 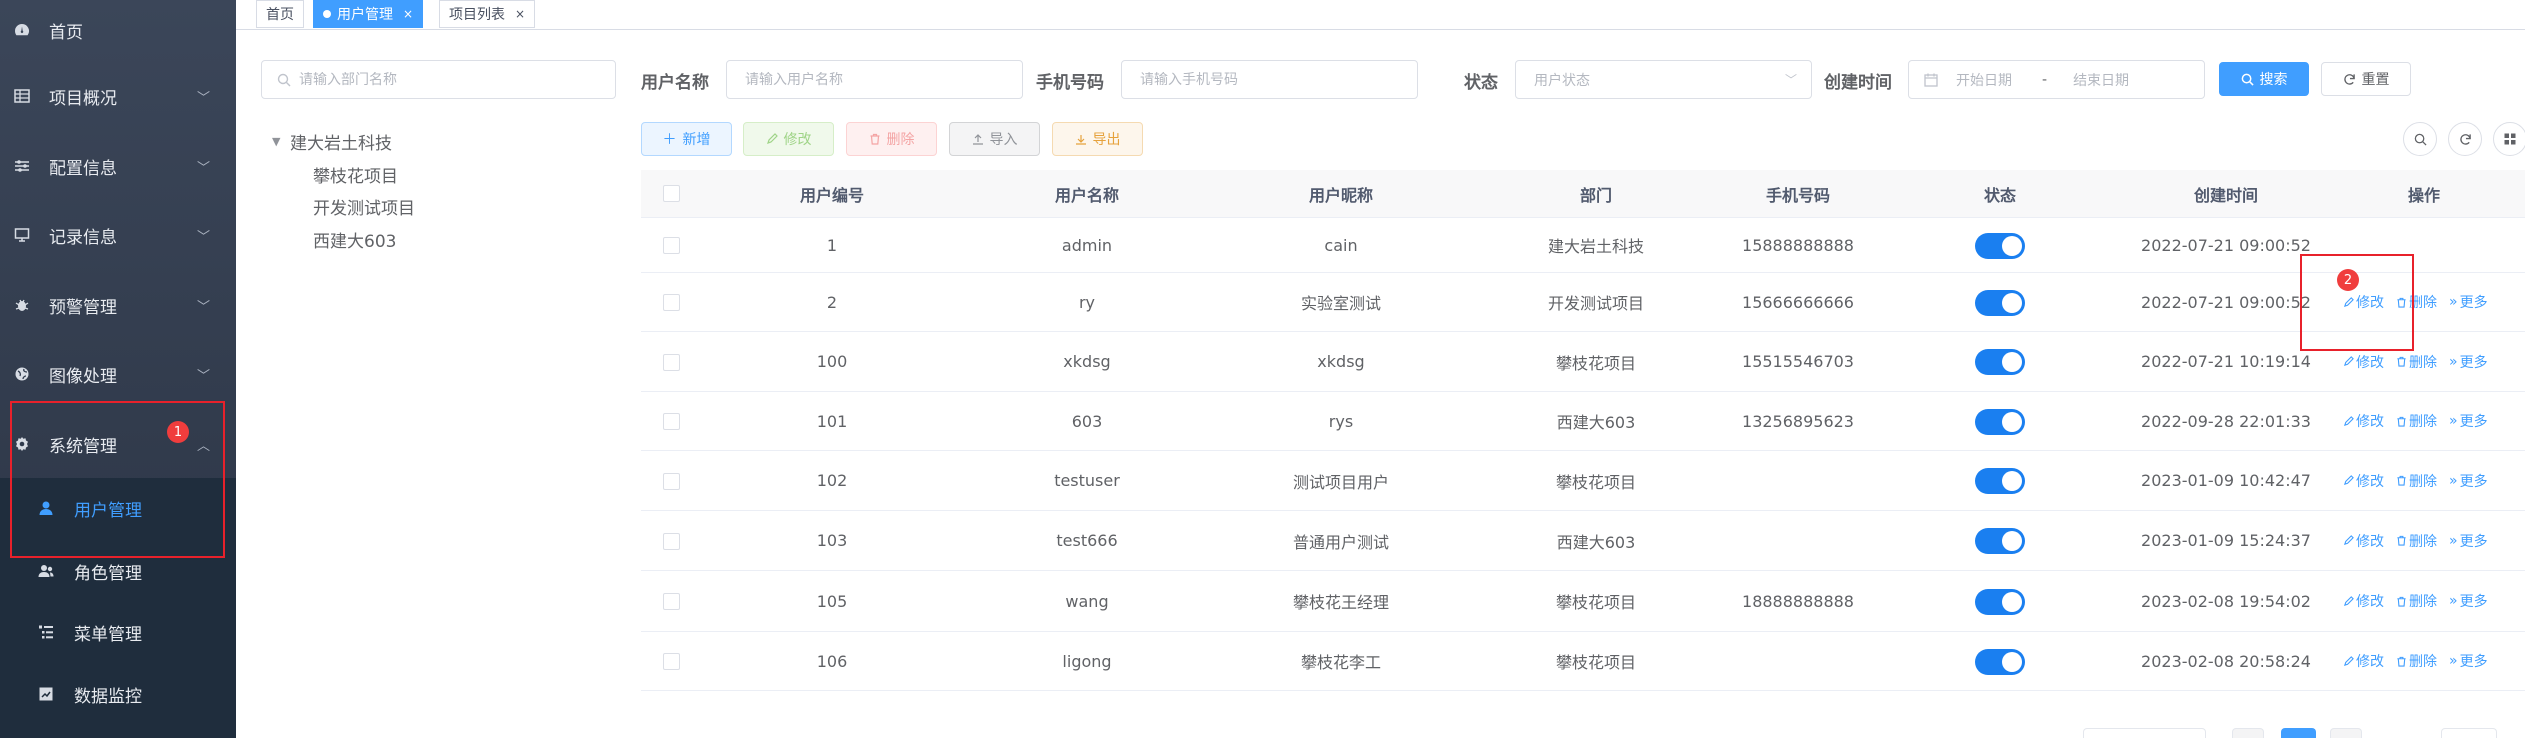 What do you see at coordinates (118, 632) in the screenshot?
I see `sidebar-subitem-menu-management: 菜单管理` at bounding box center [118, 632].